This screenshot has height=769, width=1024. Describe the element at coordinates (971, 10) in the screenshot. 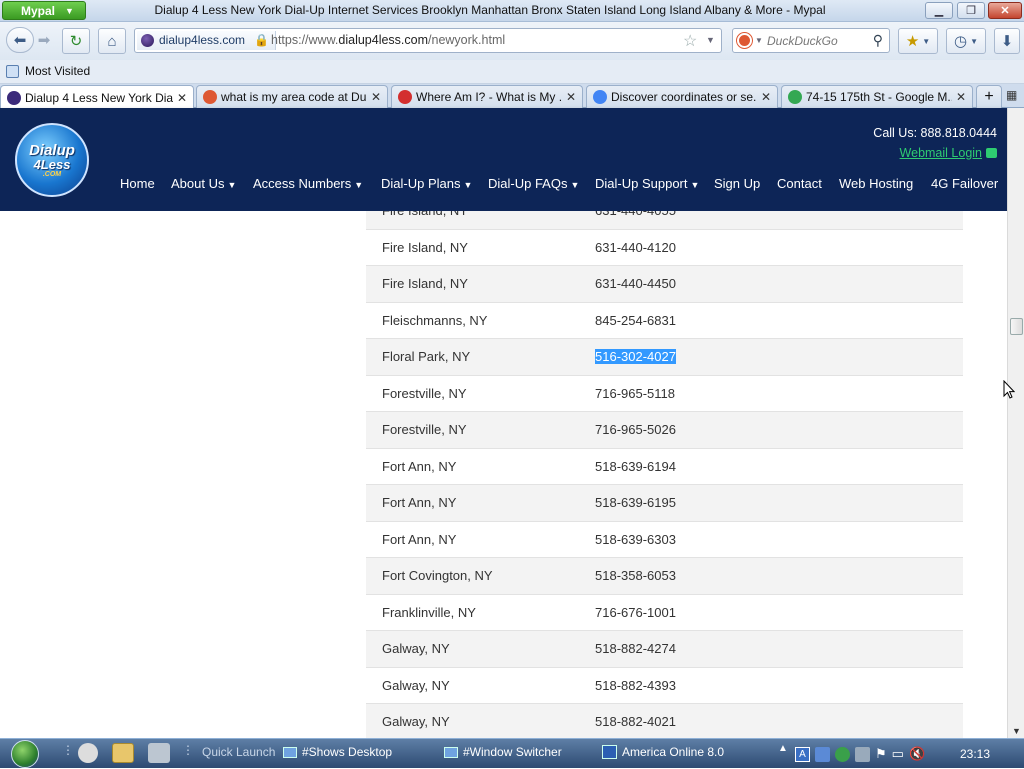

I see `maximize-button: ❐` at that location.